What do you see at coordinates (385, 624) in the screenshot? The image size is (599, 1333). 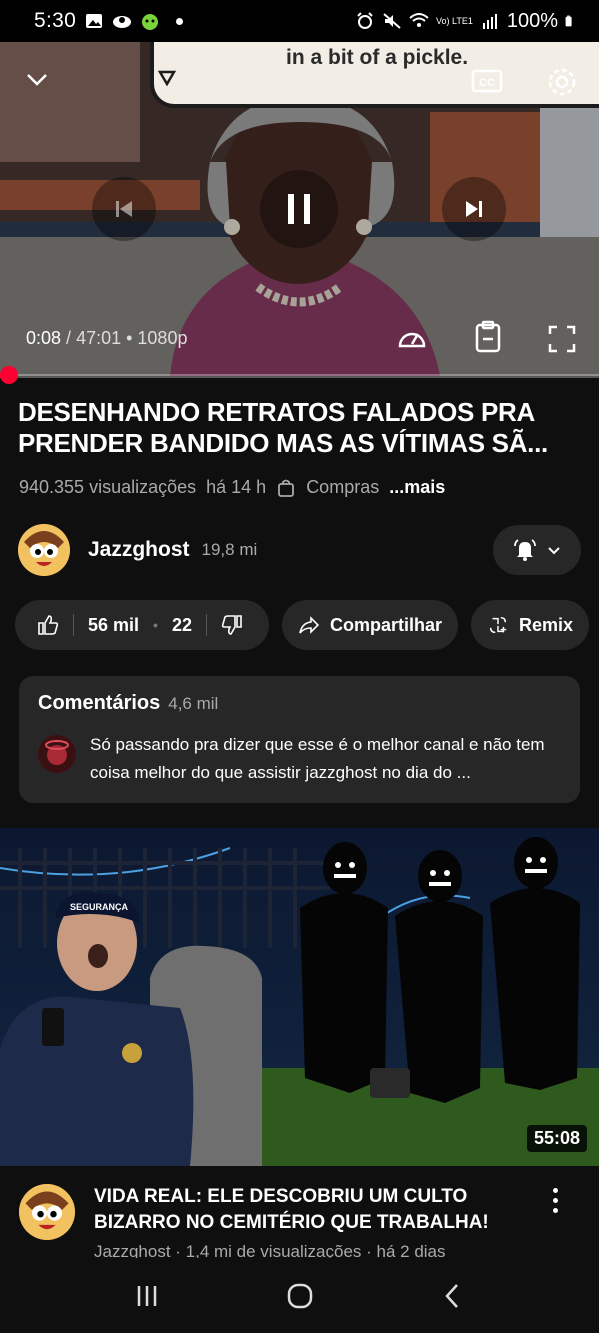 I see `share-label: Compartilhar` at bounding box center [385, 624].